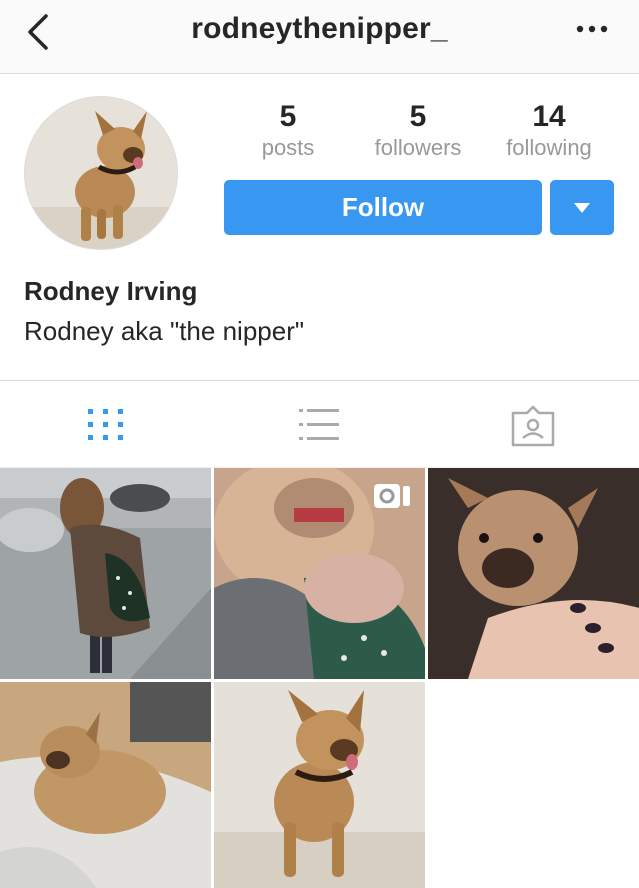 The height and width of the screenshot is (888, 639). I want to click on followers-label: followers, so click(418, 147).